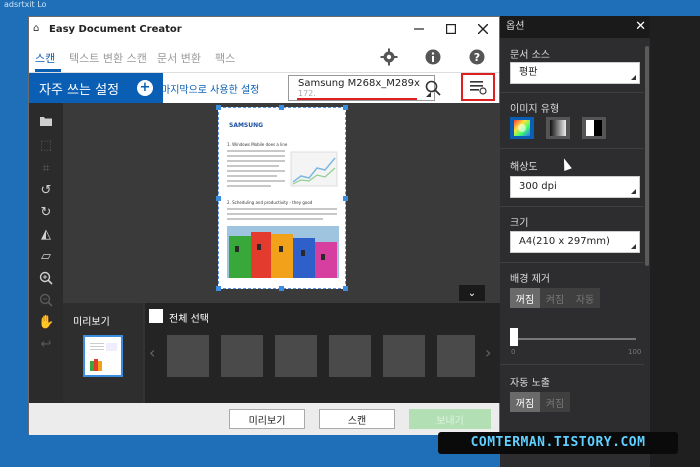  Describe the element at coordinates (483, 29) in the screenshot. I see `close-icon` at that location.